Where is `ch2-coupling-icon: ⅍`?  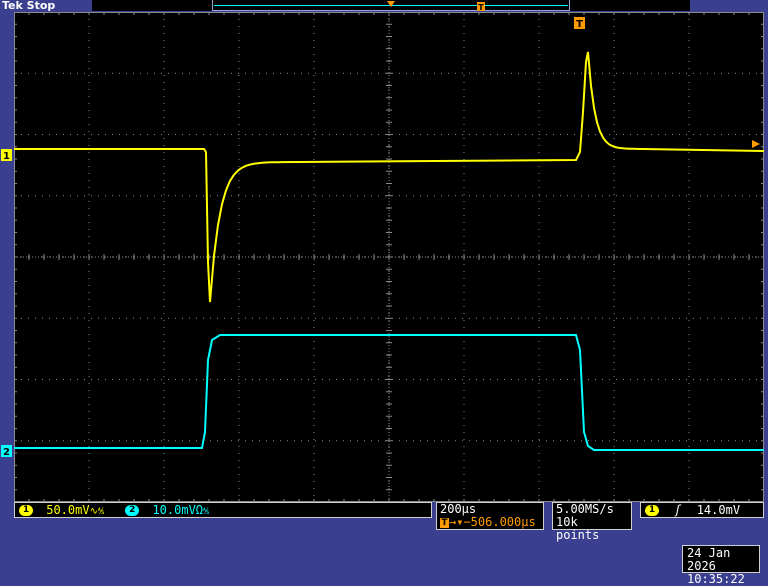
ch2-coupling-icon: ⅍ is located at coordinates (206, 511).